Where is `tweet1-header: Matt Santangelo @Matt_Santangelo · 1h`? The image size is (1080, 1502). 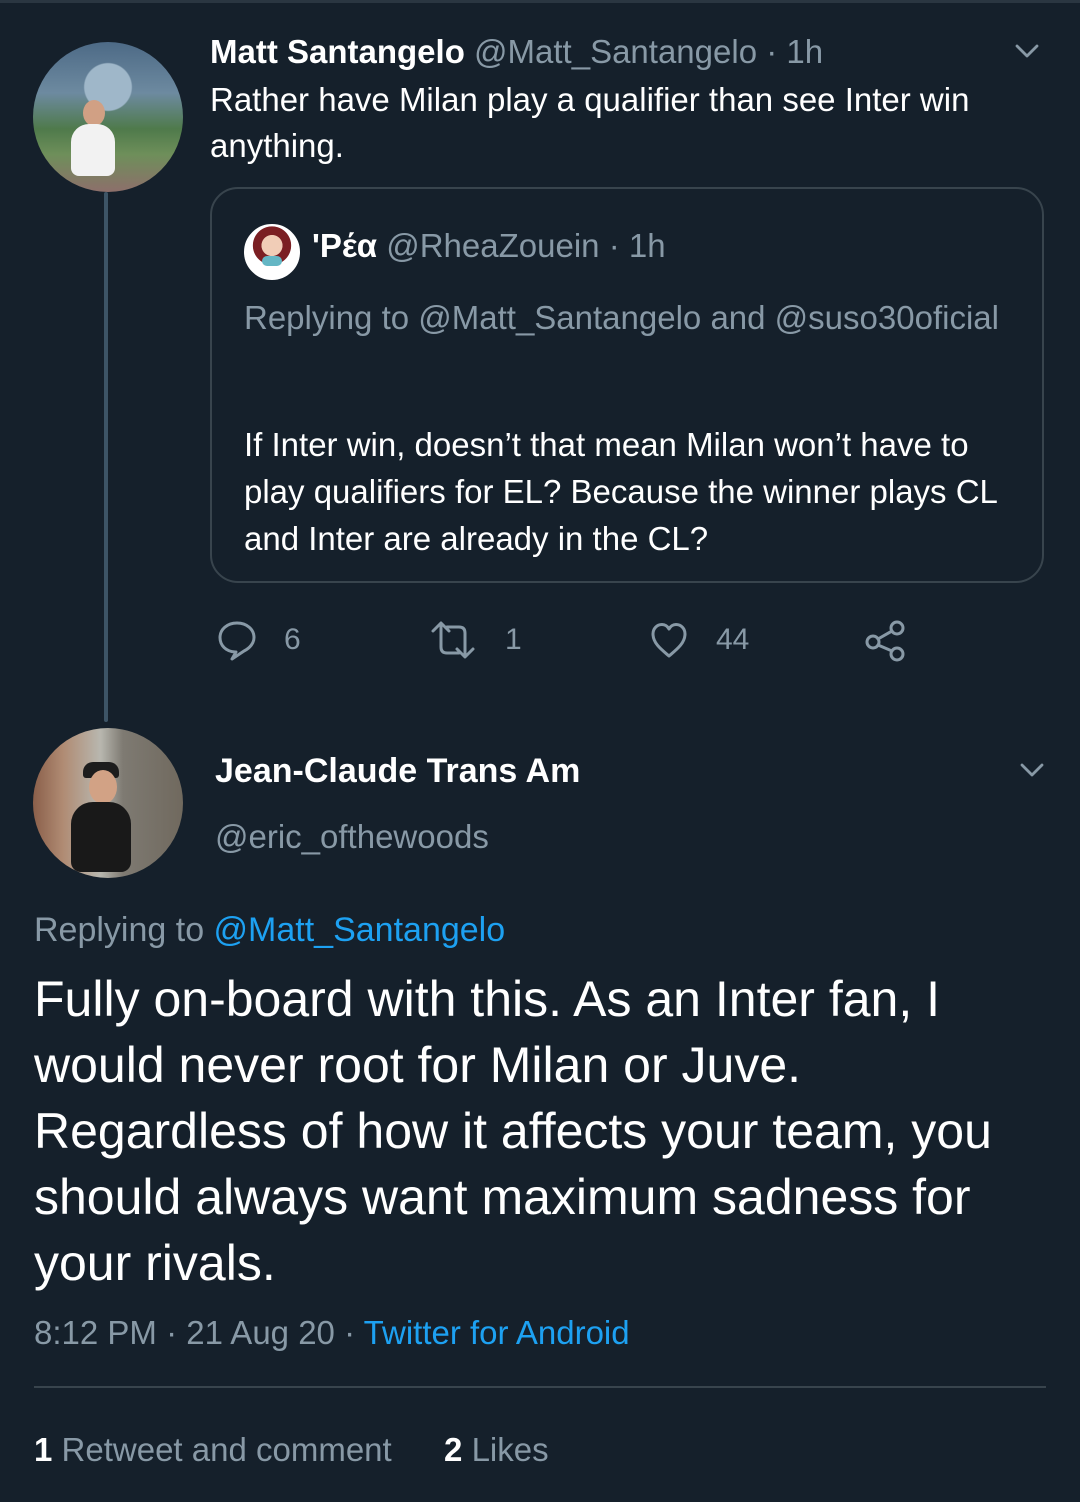
tweet1-header: Matt Santangelo @Matt_Santangelo · 1h is located at coordinates (516, 52).